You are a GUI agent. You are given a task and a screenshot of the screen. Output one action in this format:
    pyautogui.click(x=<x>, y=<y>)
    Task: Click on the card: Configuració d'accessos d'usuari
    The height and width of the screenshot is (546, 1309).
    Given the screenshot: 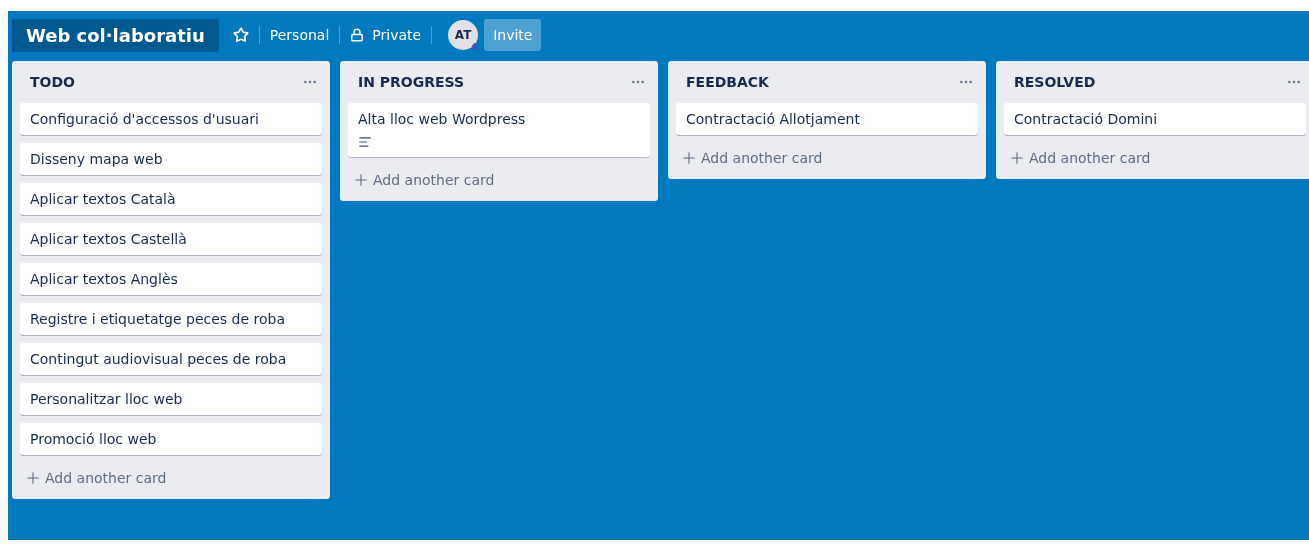 What is the action you would take?
    pyautogui.click(x=171, y=119)
    